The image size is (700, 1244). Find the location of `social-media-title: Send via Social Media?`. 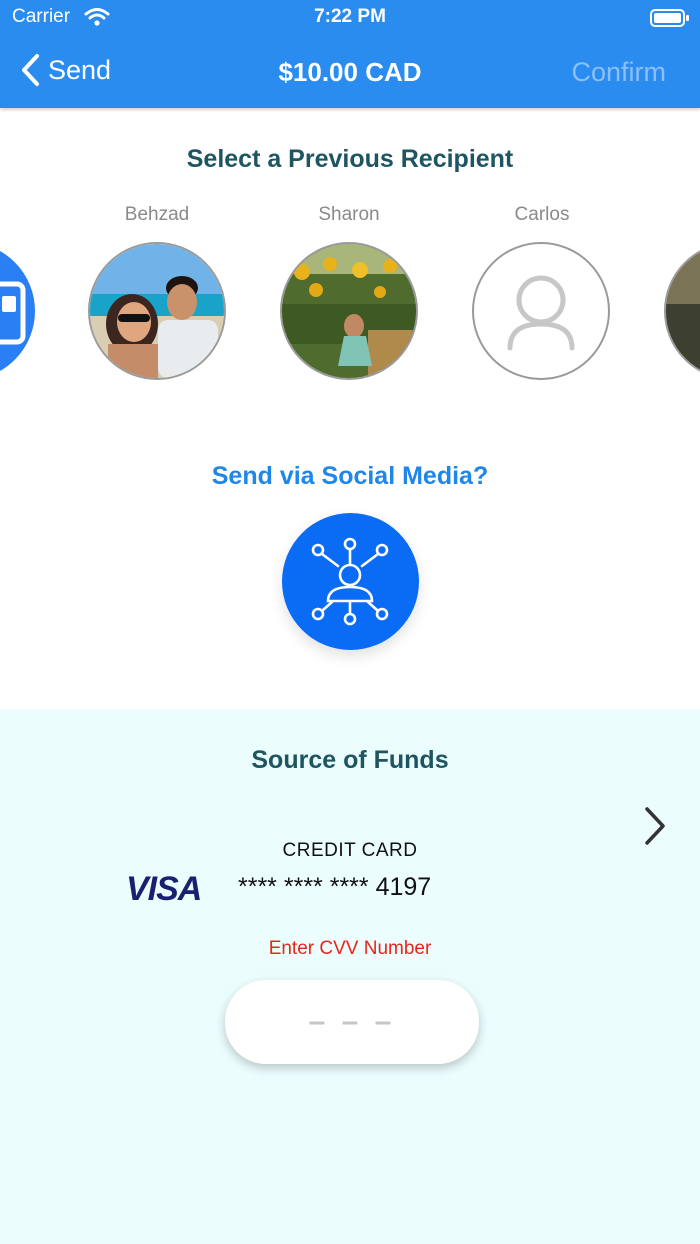

social-media-title: Send via Social Media? is located at coordinates (350, 476).